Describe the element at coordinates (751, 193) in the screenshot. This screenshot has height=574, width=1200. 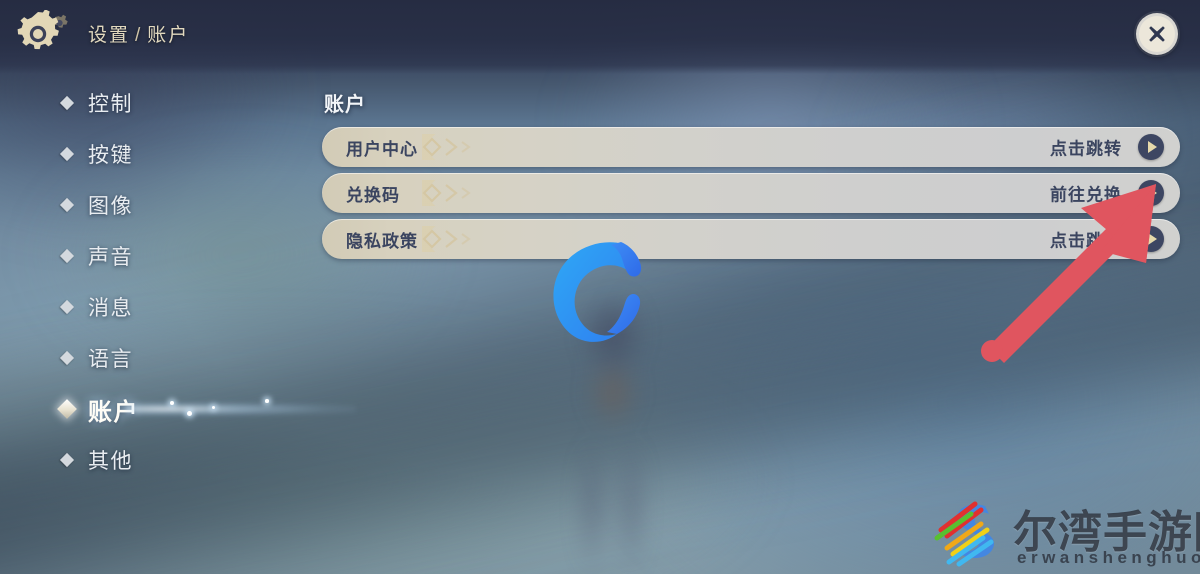
I see `row-redeem-code: 兑换码 前往兑换` at that location.